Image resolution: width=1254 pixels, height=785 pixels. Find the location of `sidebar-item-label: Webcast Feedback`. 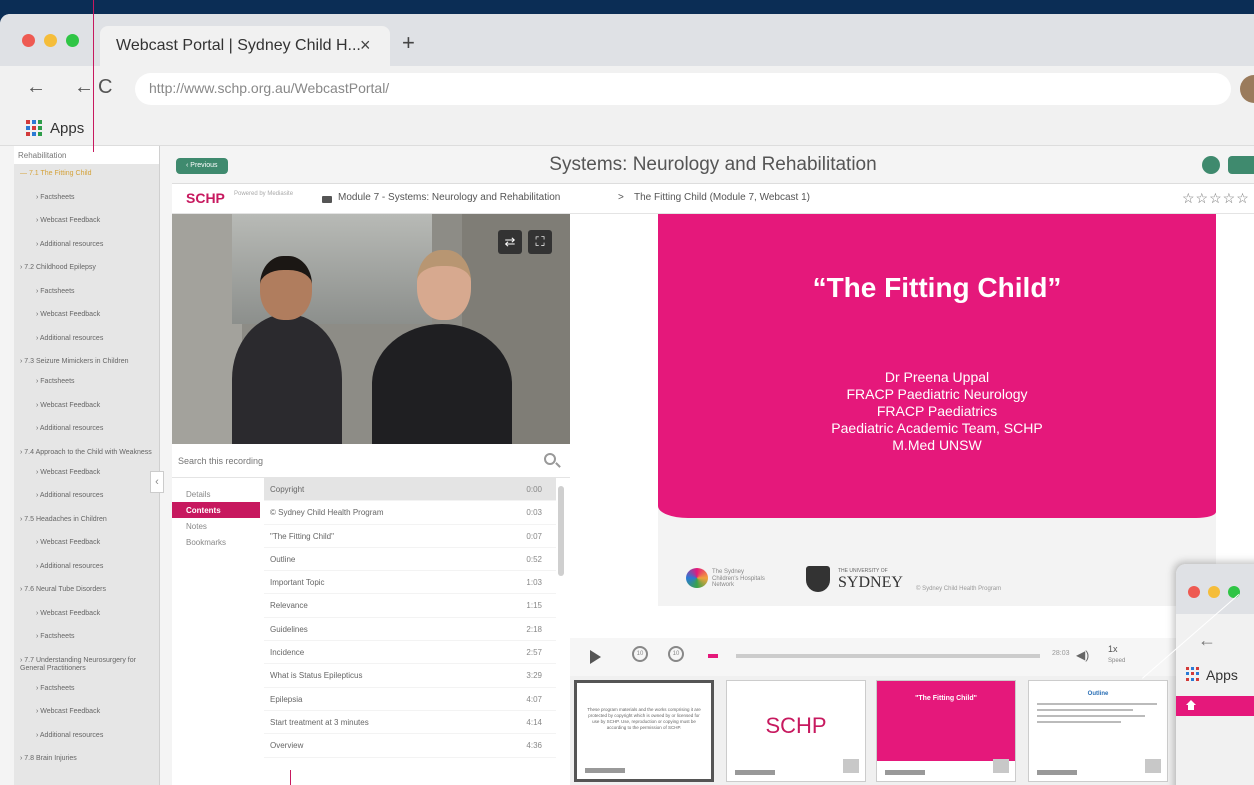

sidebar-item-label: Webcast Feedback is located at coordinates (70, 472).